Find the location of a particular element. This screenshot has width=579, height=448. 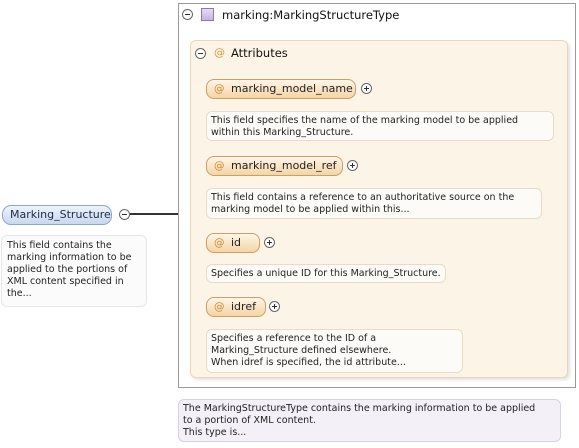

type-collapse-icon is located at coordinates (187, 14).